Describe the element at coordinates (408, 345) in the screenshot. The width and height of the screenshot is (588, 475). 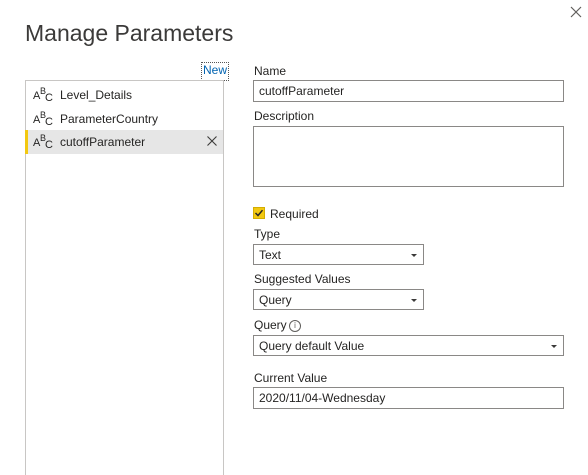
I see `query-dropdown: Query default Value` at that location.